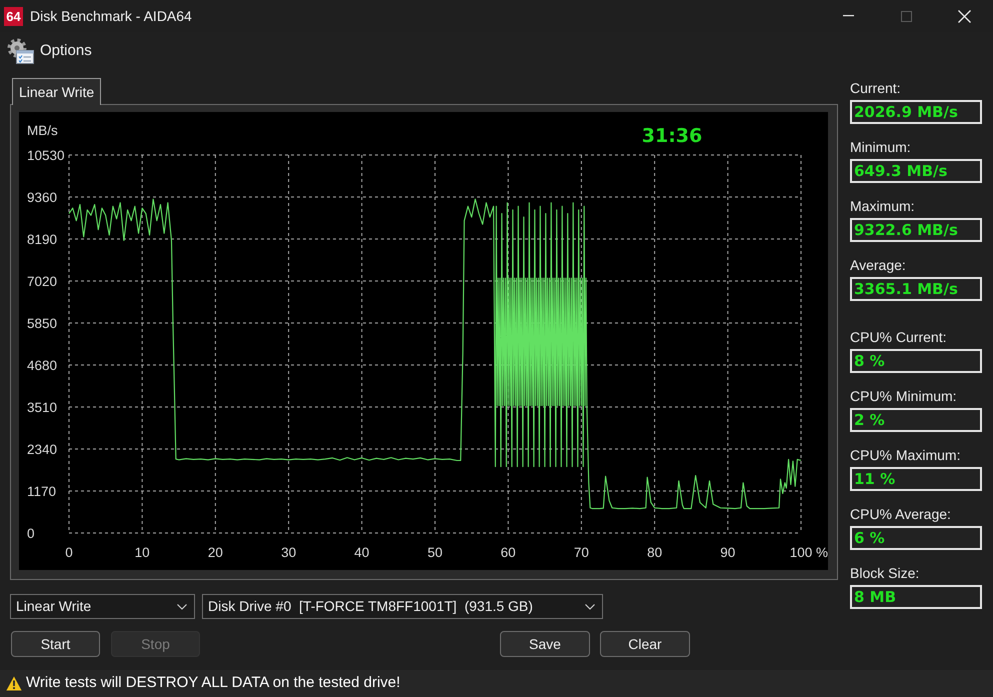 This screenshot has height=697, width=993. I want to click on elapsed-time: 31:36, so click(672, 136).